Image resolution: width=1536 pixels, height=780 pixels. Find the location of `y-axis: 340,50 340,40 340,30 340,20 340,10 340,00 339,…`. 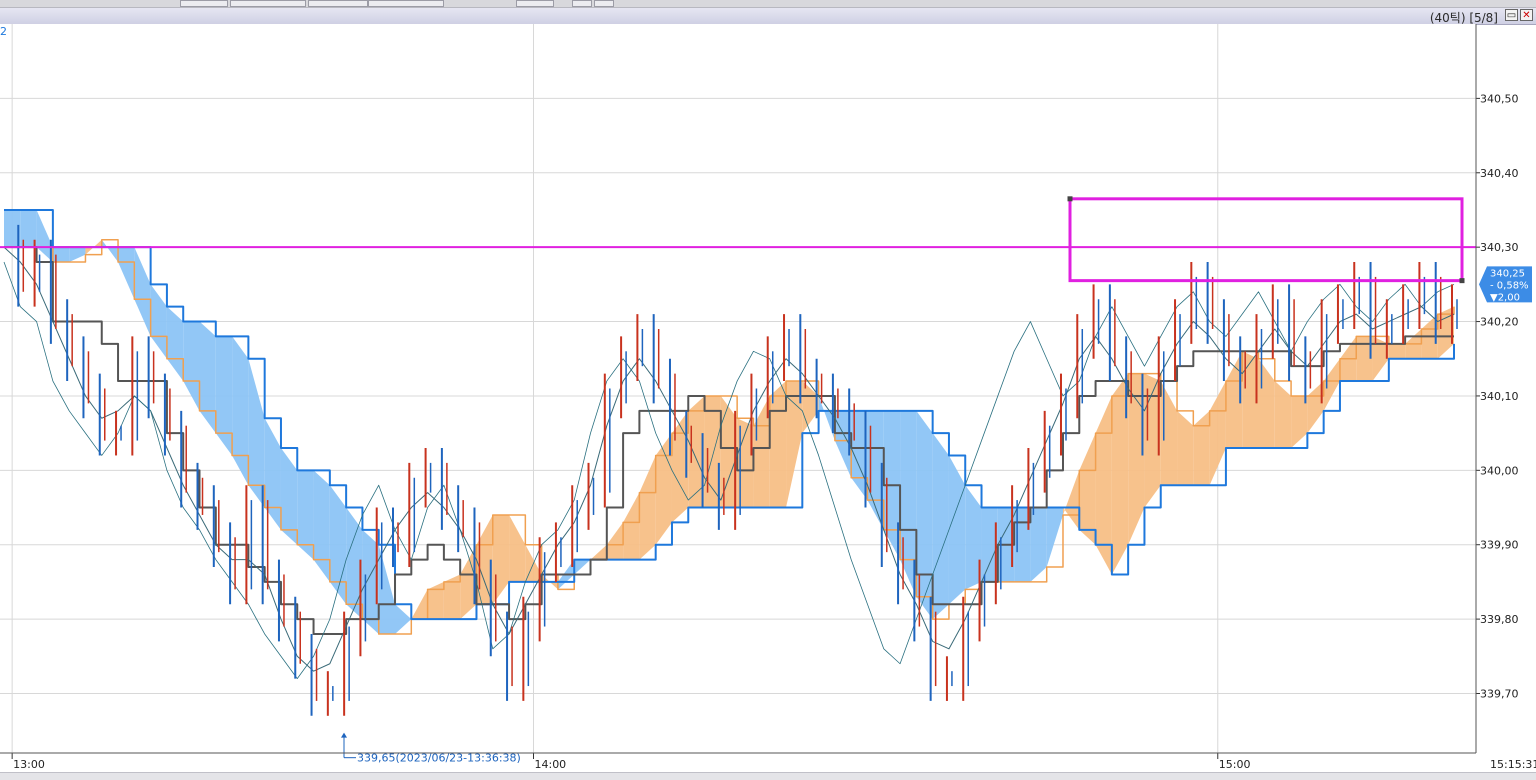

y-axis: 340,50 340,40 340,30 340,20 340,10 340,00 339,… is located at coordinates (1503, 388).